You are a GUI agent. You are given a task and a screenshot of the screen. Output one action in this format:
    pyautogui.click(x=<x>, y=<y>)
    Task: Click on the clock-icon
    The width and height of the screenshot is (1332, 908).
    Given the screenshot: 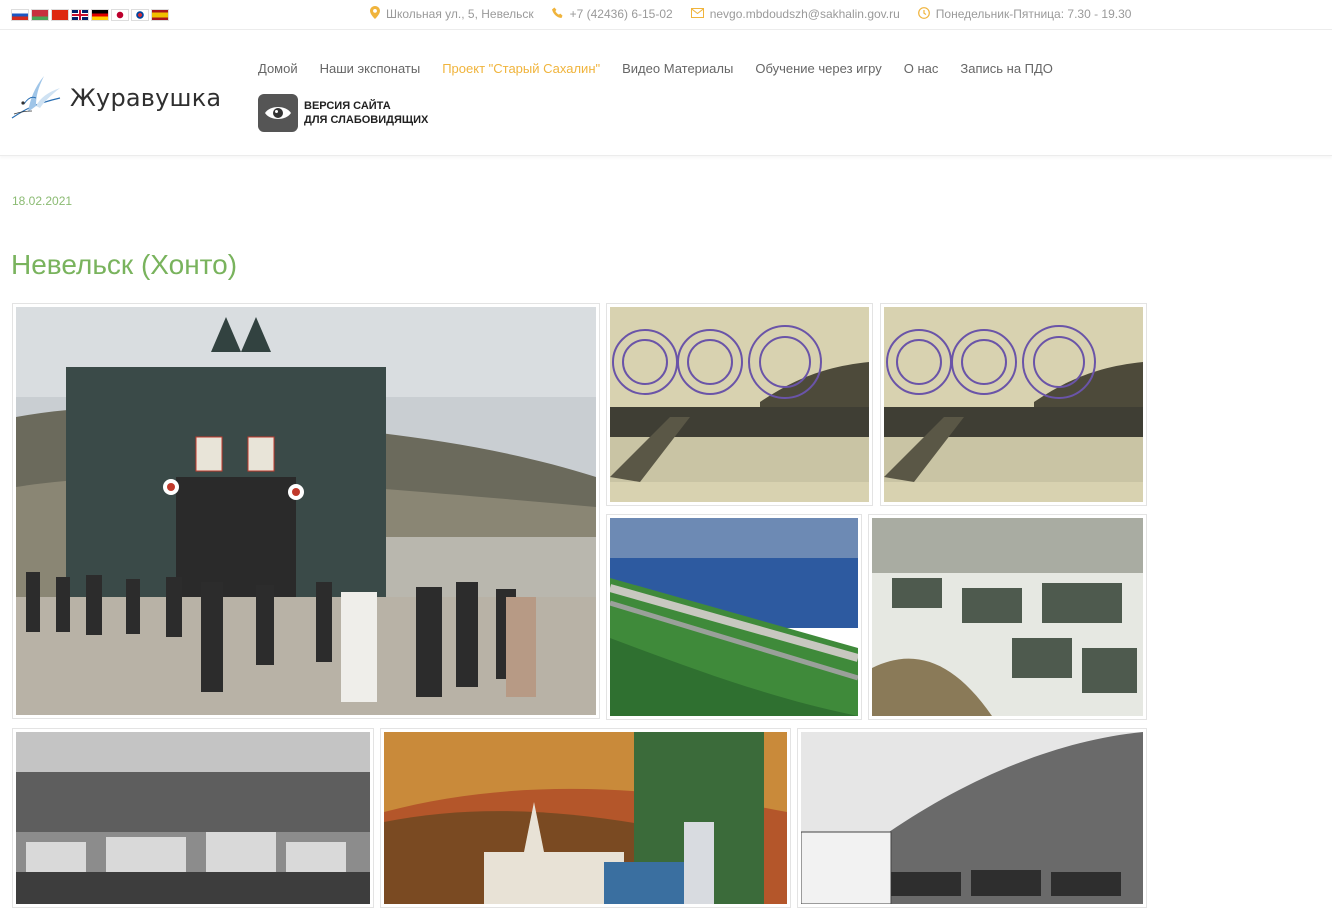 What is the action you would take?
    pyautogui.click(x=923, y=14)
    